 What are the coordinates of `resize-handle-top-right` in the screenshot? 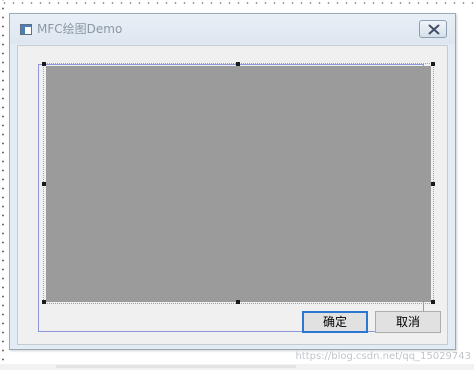 It's located at (433, 64).